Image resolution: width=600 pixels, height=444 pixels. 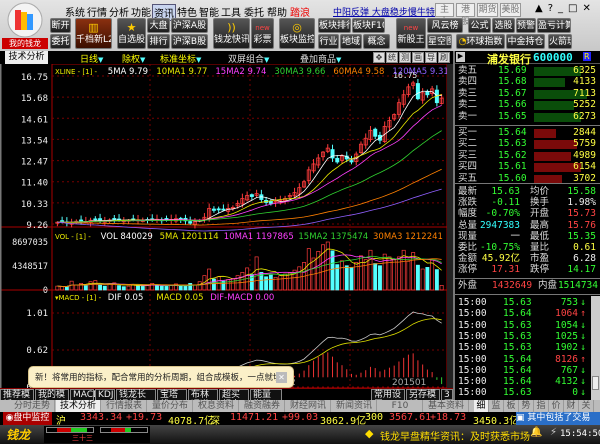 I want to click on watchlist-button: ★ 自选股, so click(x=131, y=33).